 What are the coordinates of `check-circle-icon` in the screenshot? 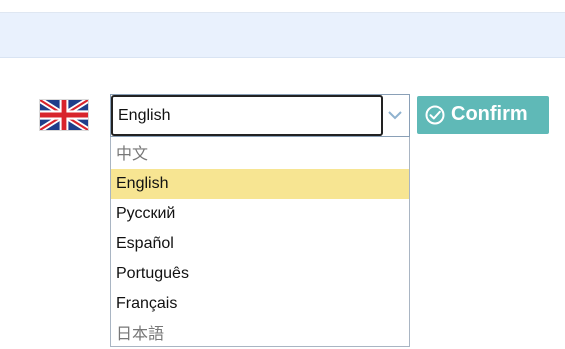 It's located at (435, 115).